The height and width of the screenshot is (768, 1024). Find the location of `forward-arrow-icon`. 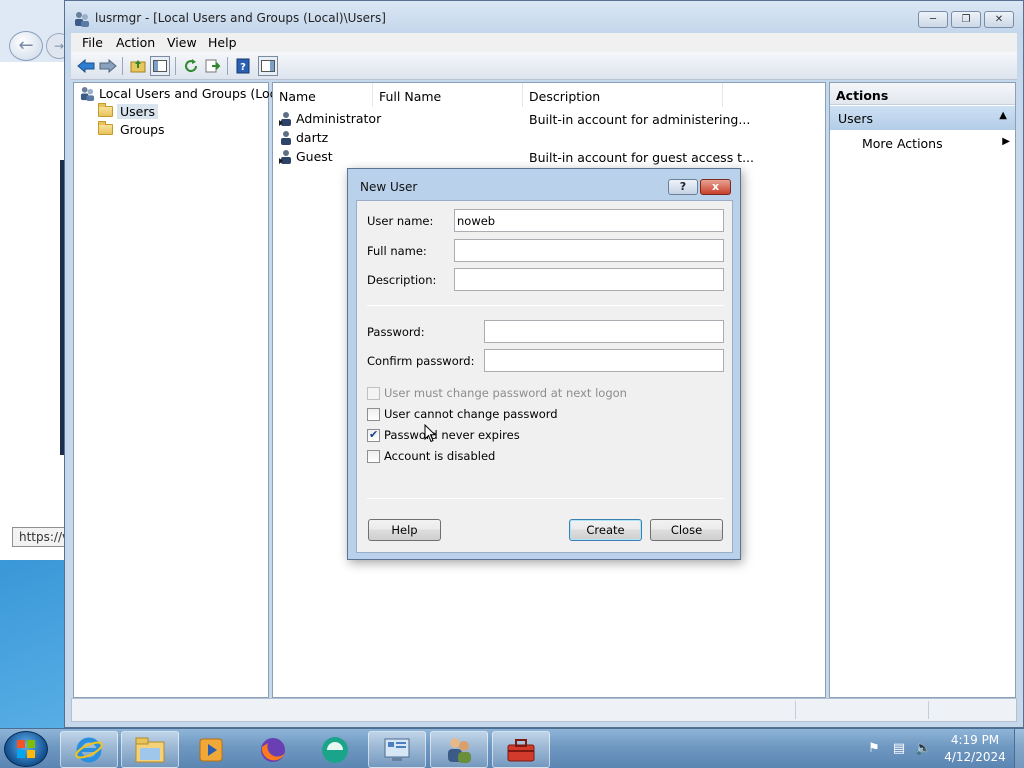

forward-arrow-icon is located at coordinates (108, 66).